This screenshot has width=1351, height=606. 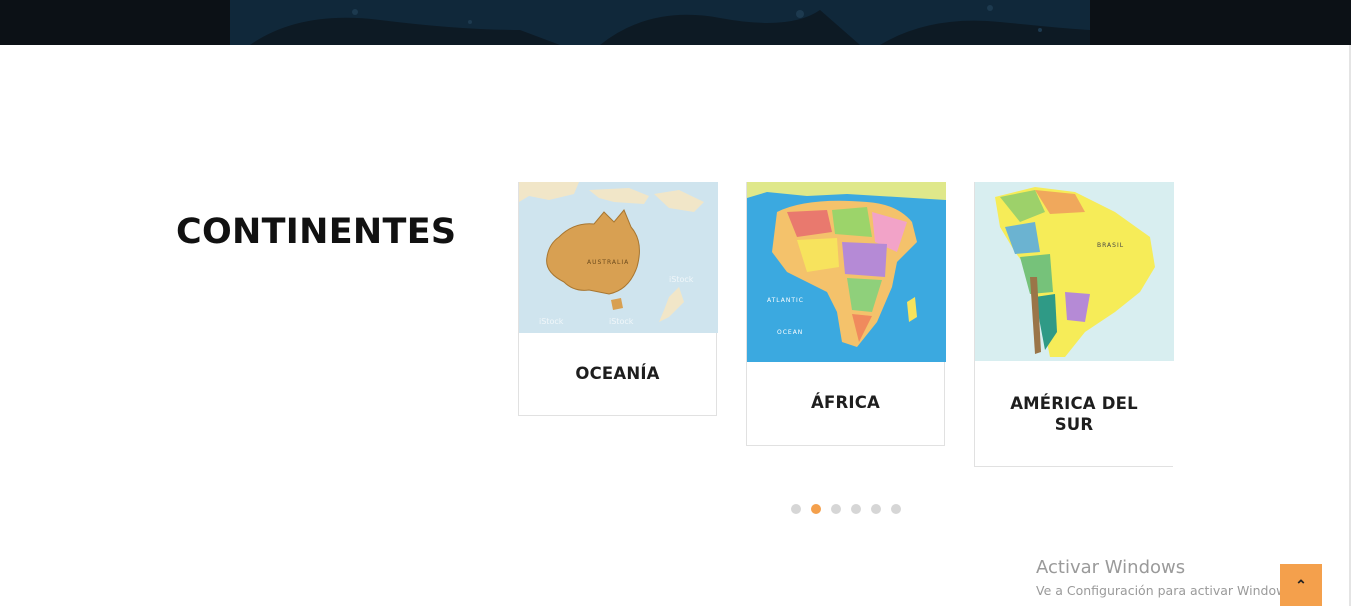 What do you see at coordinates (790, 332) in the screenshot?
I see `svg-text: OCEAN` at bounding box center [790, 332].